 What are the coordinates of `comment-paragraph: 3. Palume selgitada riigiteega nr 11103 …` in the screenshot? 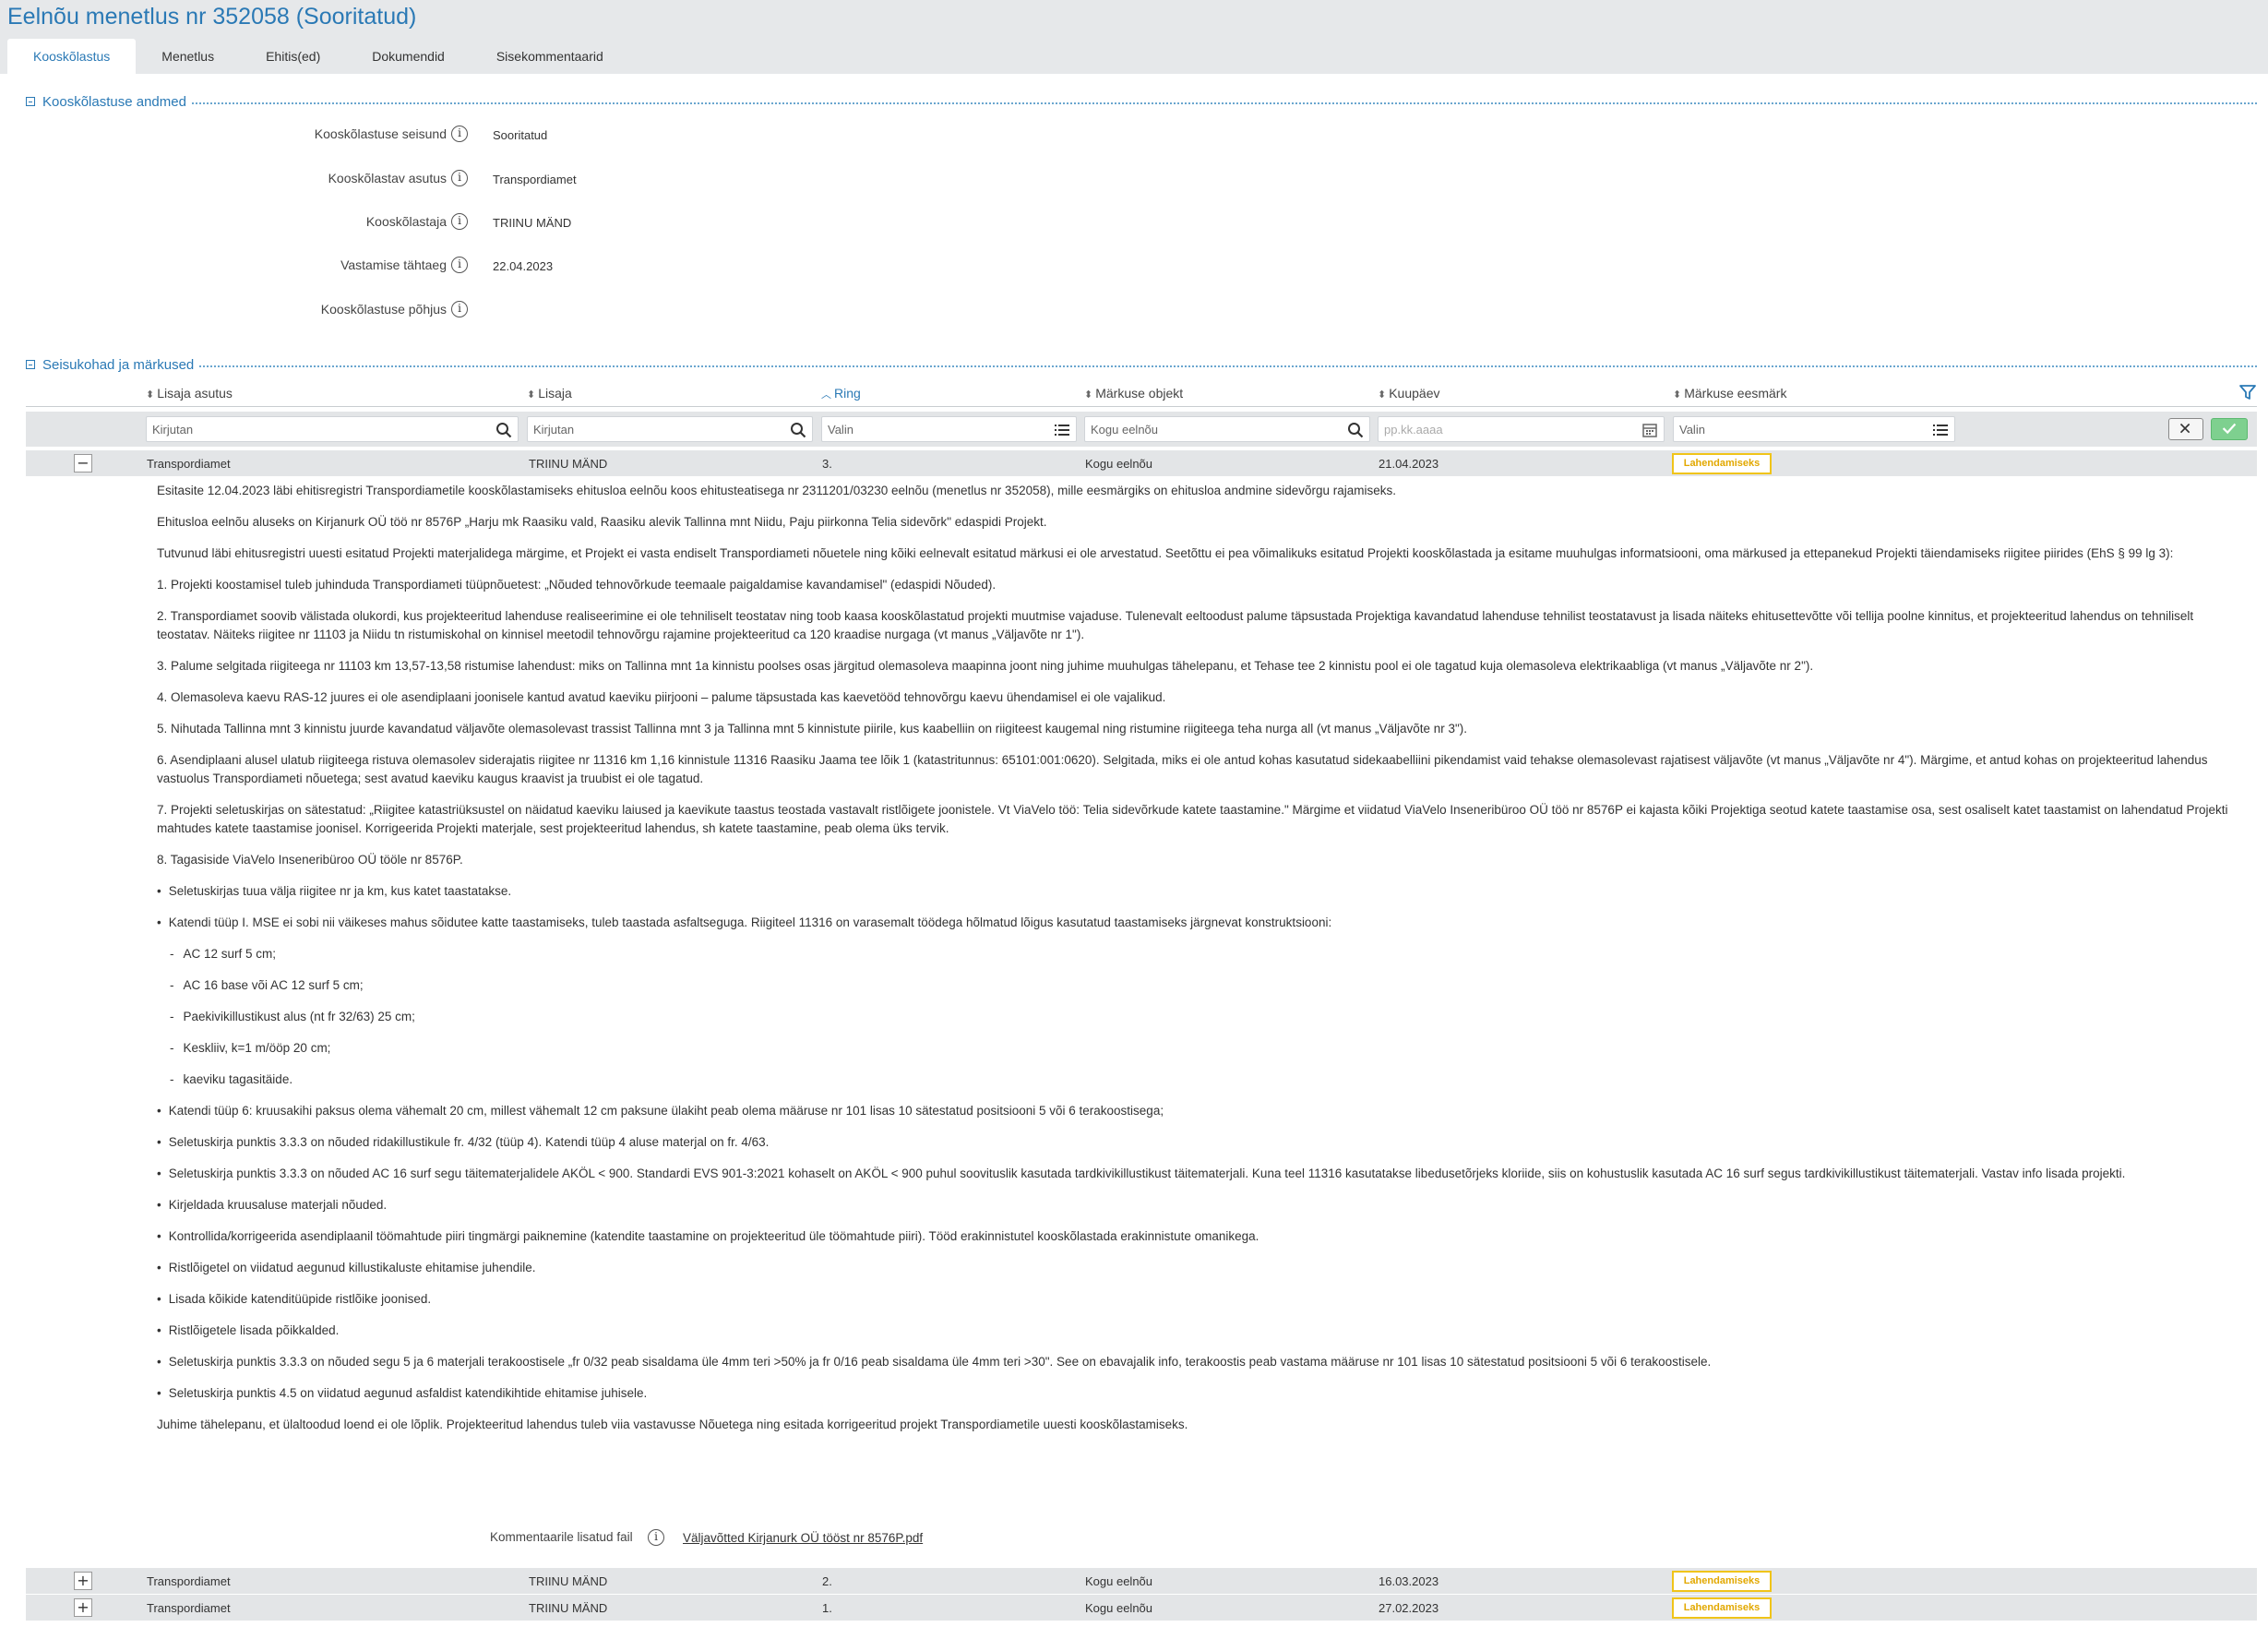 It's located at (986, 666).